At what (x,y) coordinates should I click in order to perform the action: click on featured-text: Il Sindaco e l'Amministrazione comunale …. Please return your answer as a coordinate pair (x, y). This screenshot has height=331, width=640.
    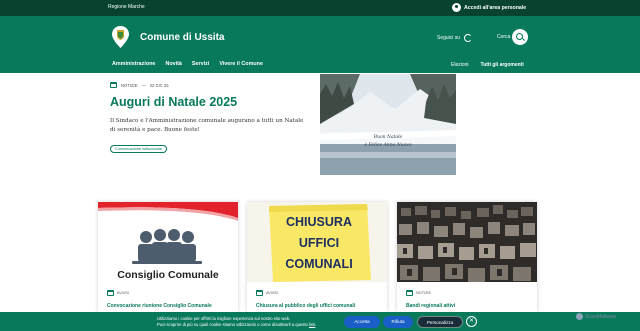
    Looking at the image, I should click on (207, 125).